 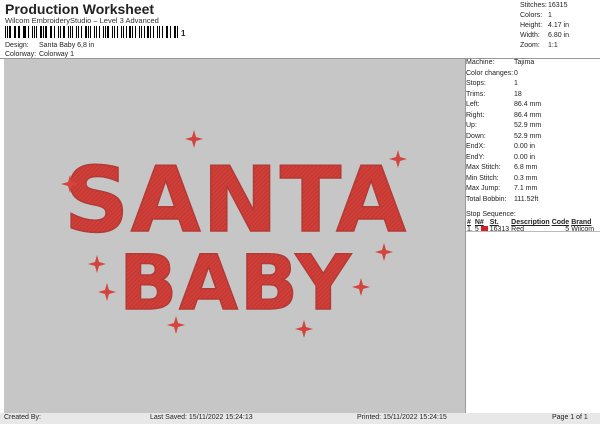 I want to click on stat-row: EndY: 0.00 in, so click(x=500, y=157).